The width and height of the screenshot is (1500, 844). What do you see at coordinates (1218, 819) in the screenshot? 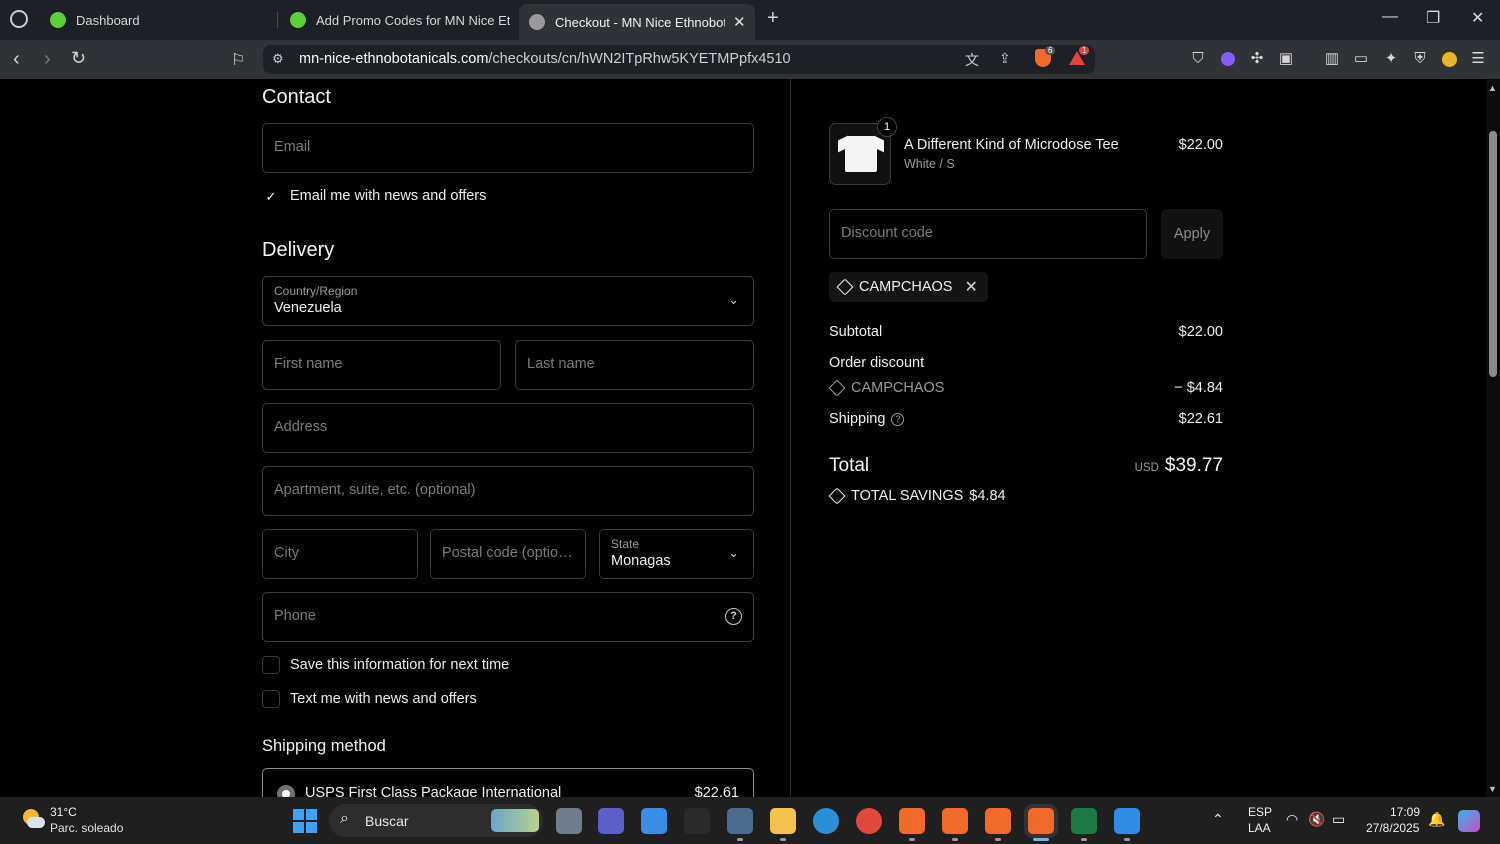
I see `show-hidden-icons-icon: ⌃` at bounding box center [1218, 819].